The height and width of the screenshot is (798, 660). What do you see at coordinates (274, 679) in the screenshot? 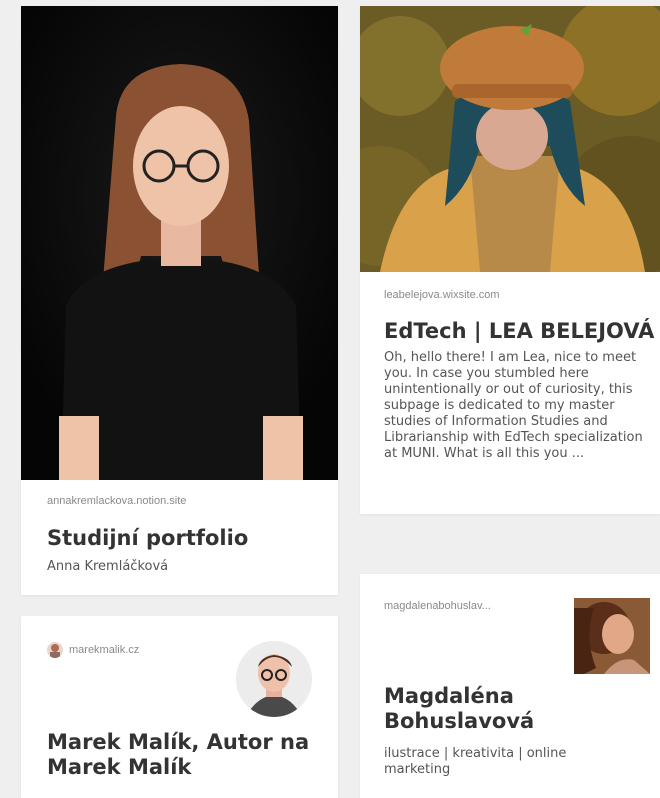
I see `avatar-photo` at bounding box center [274, 679].